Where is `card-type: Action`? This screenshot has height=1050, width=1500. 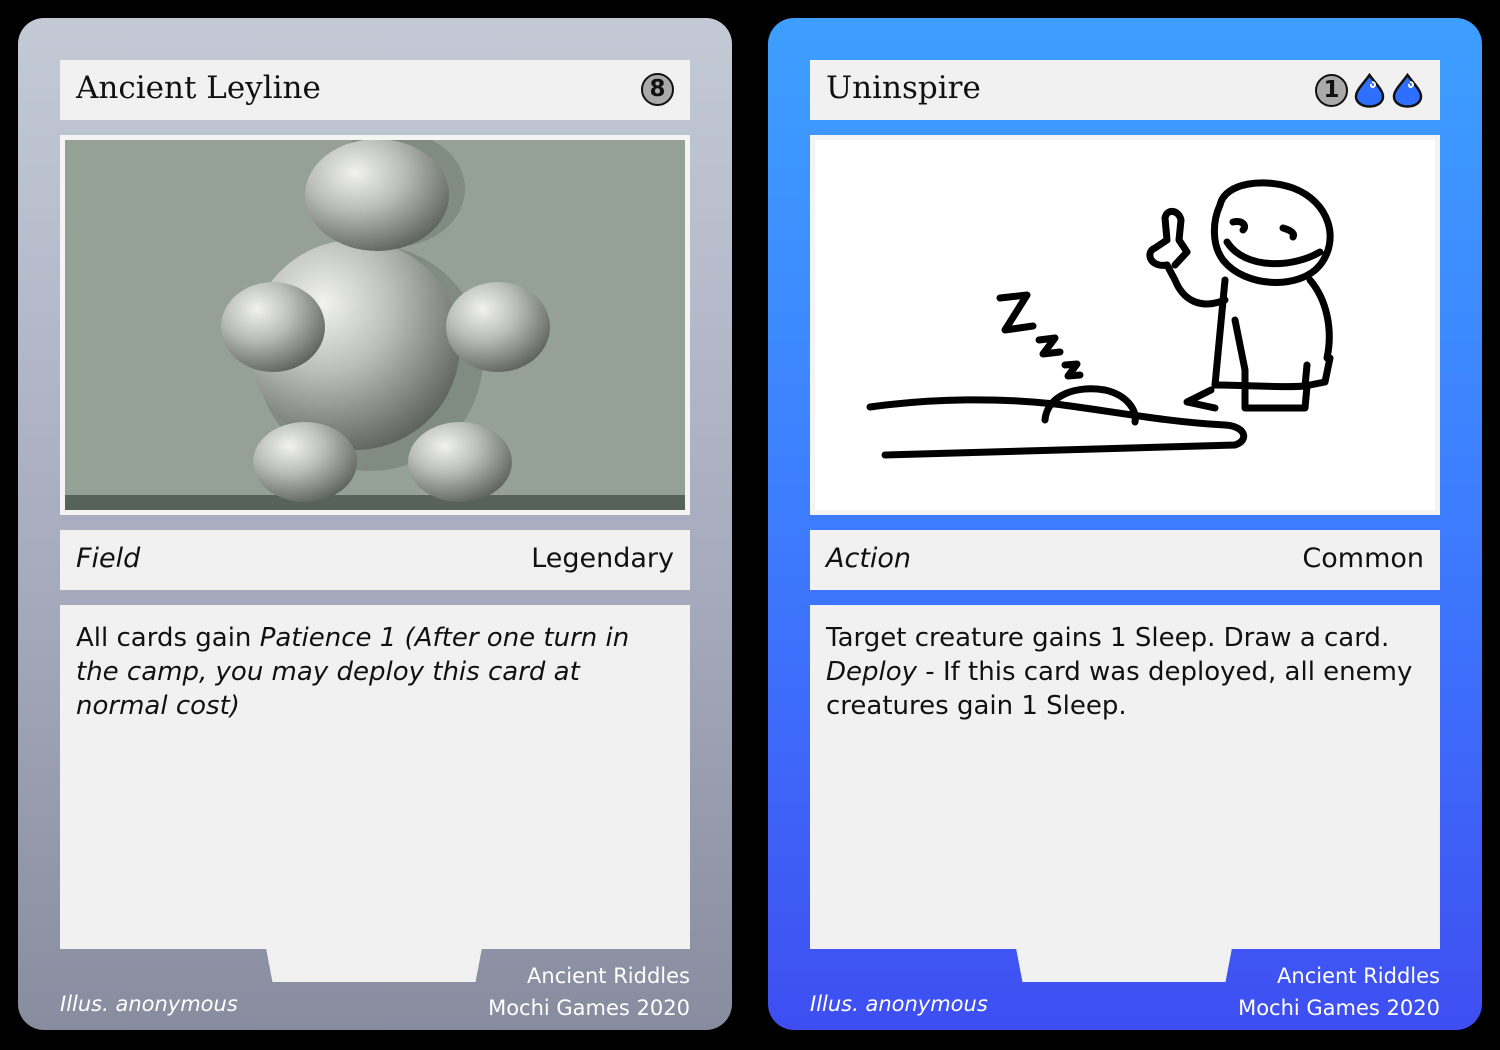
card-type: Action is located at coordinates (869, 558).